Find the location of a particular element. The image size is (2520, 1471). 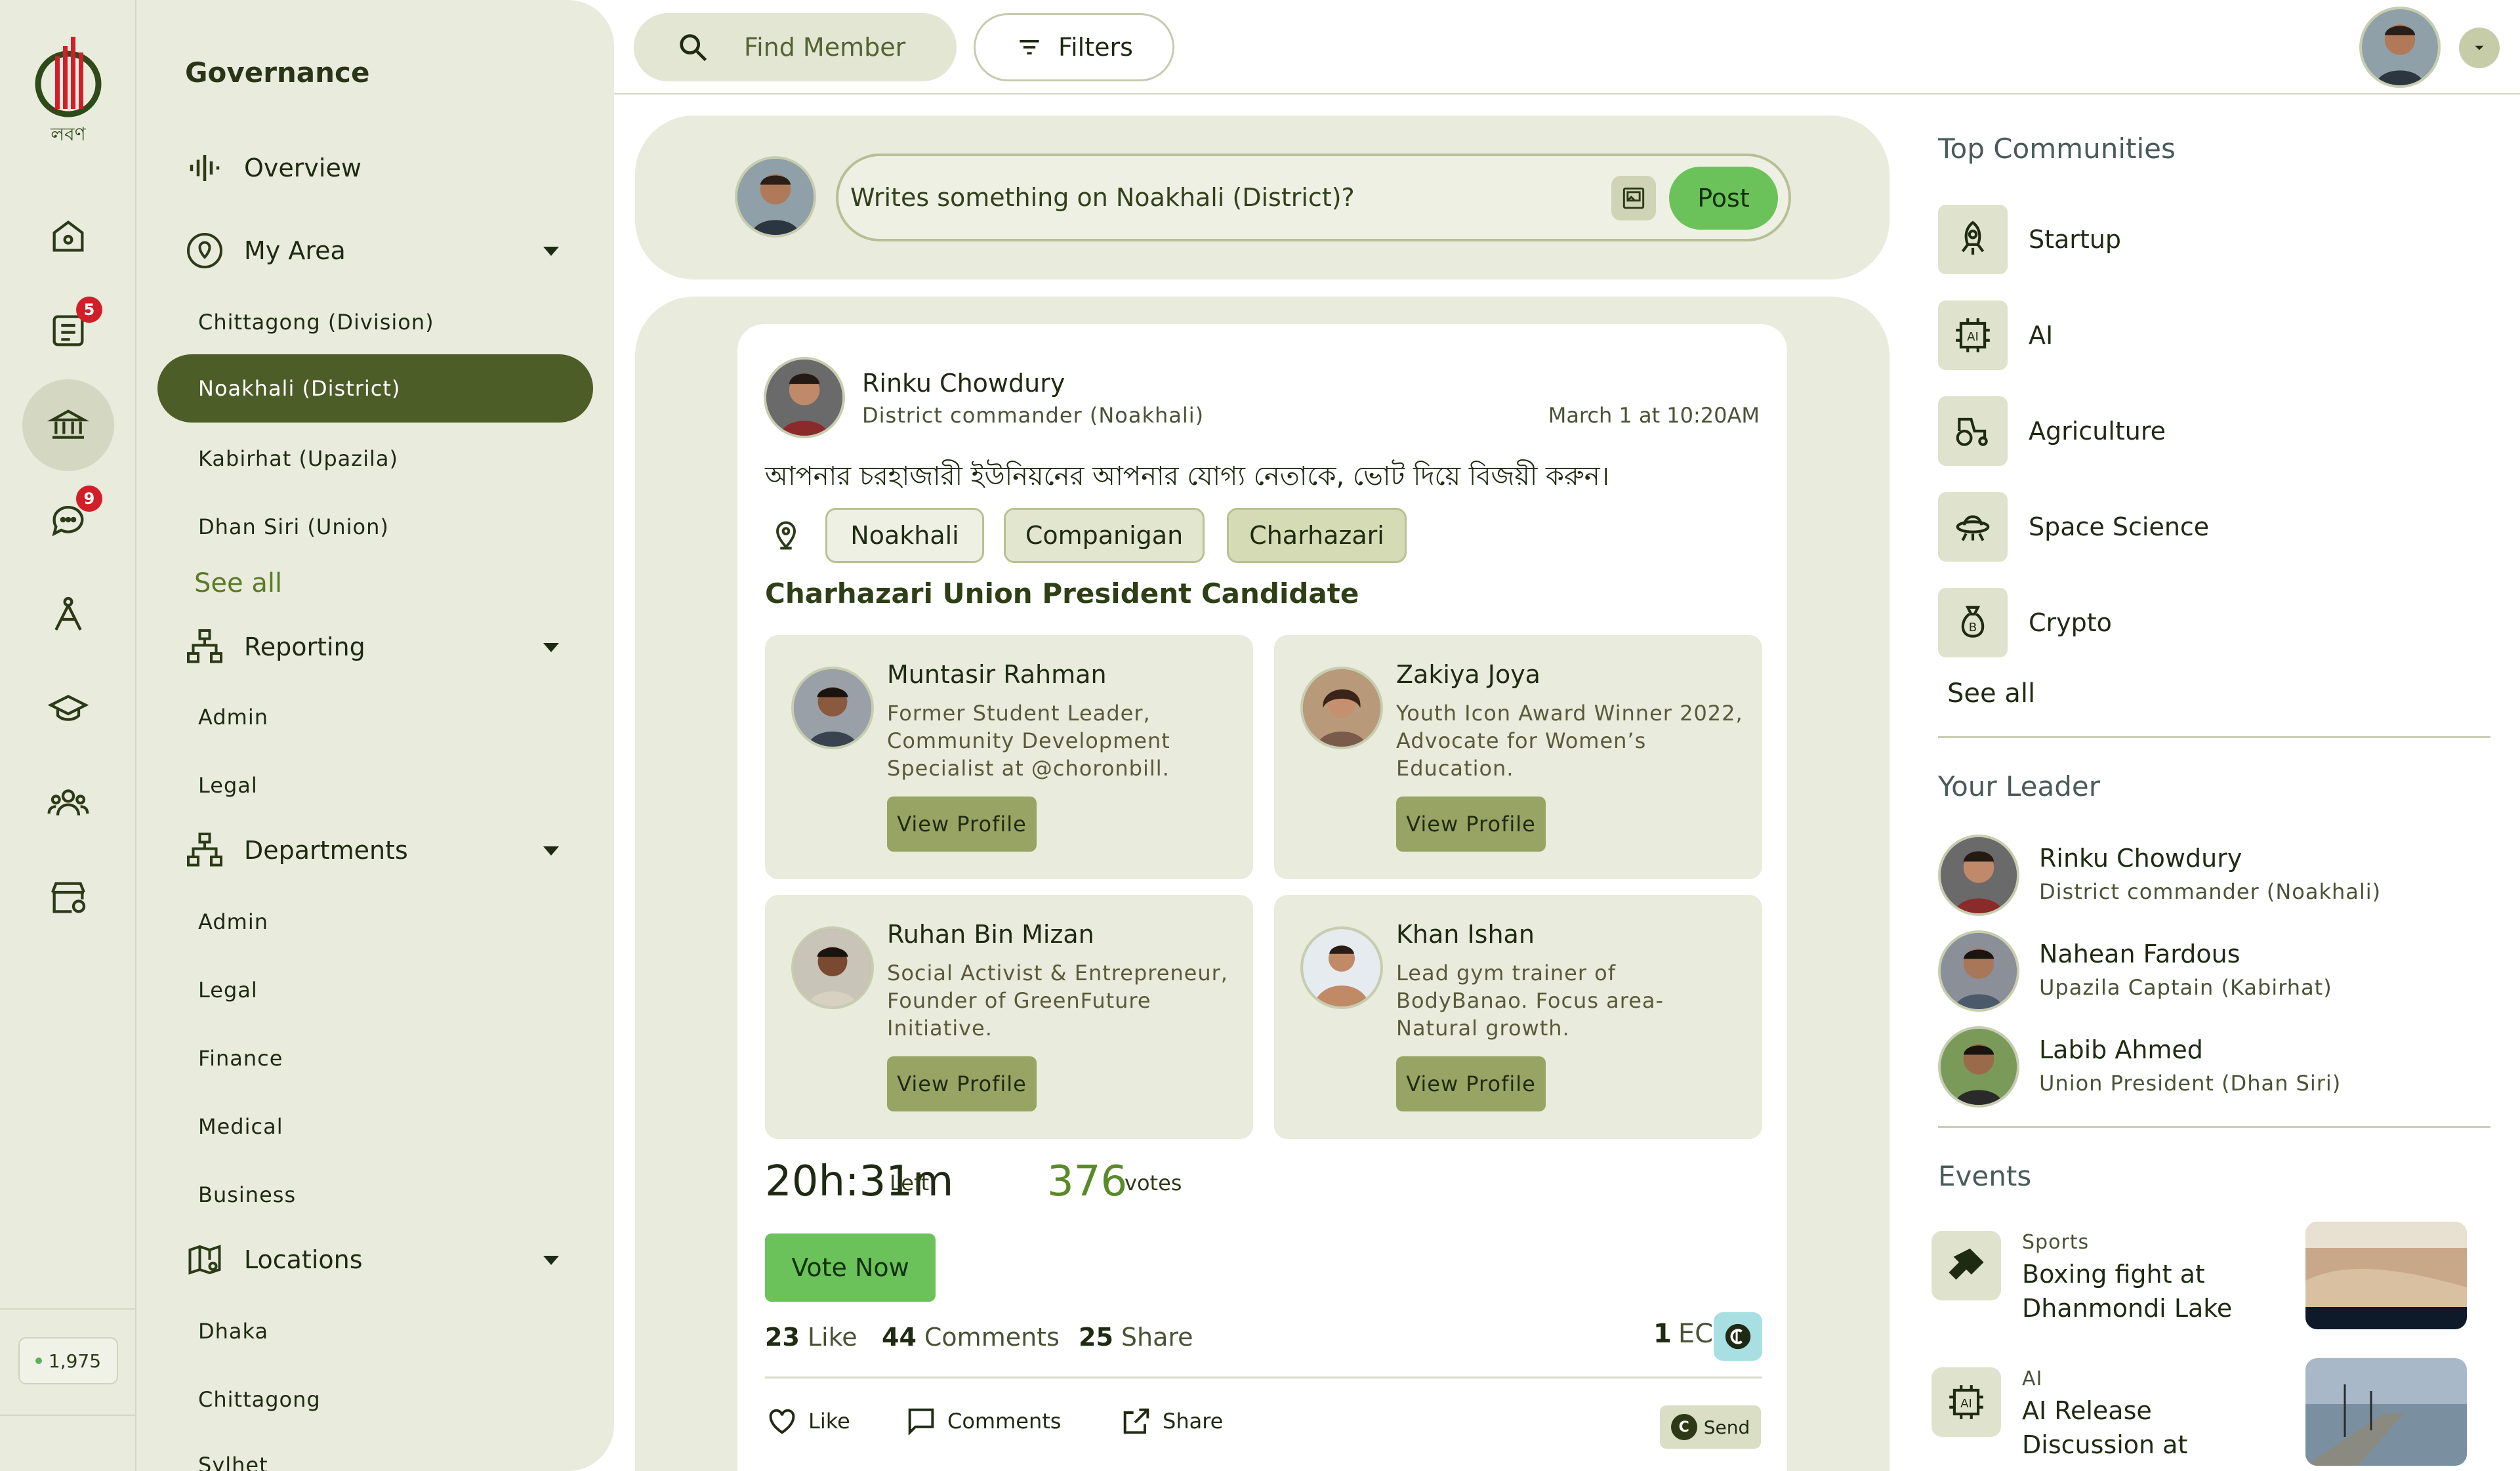

candidates-title: Charhazari Union President Candidate is located at coordinates (1062, 593).